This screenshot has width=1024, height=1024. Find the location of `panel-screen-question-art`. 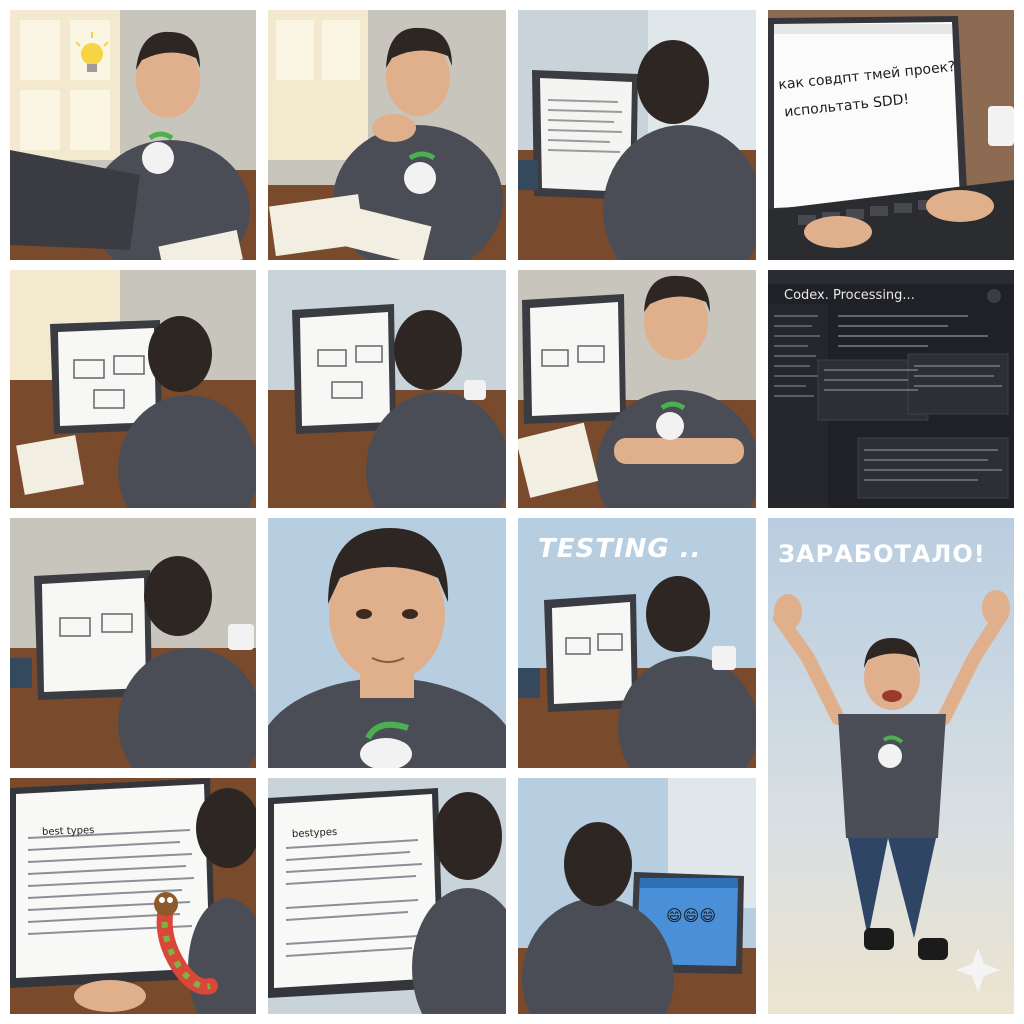

panel-screen-question-art is located at coordinates (891, 135).